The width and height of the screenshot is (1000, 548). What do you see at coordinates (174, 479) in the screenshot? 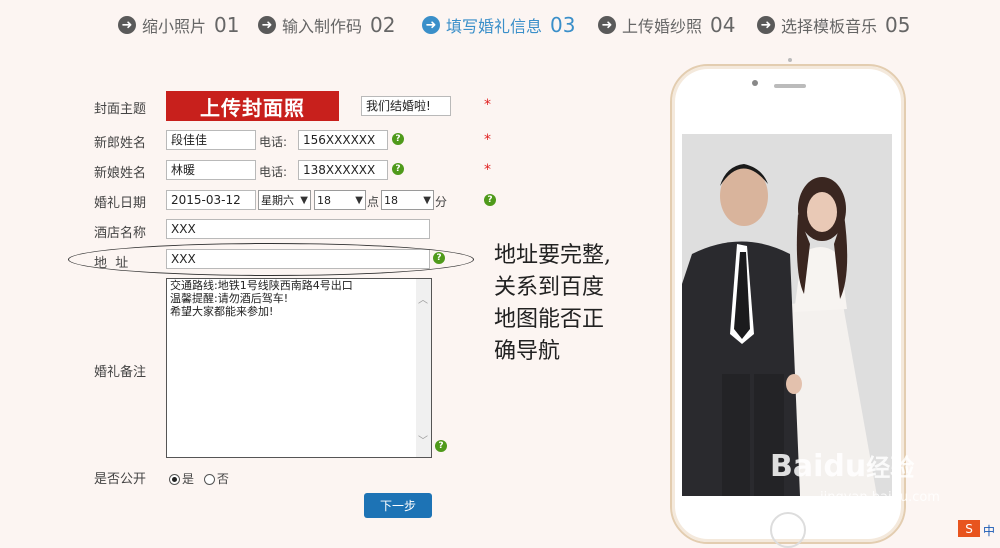
I see `public-yes-radio` at bounding box center [174, 479].